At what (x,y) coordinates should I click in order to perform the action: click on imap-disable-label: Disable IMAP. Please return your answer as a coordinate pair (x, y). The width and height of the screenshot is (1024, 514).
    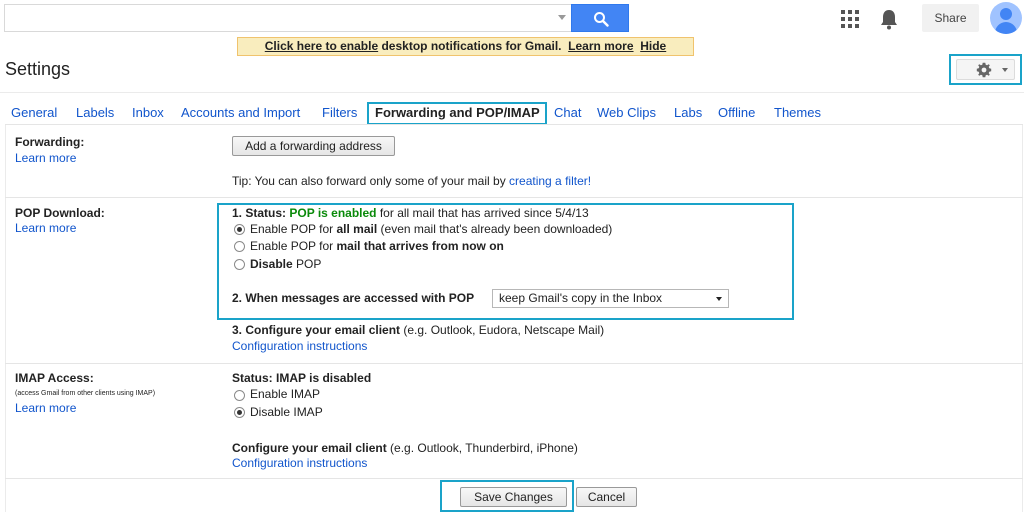
    Looking at the image, I should click on (286, 412).